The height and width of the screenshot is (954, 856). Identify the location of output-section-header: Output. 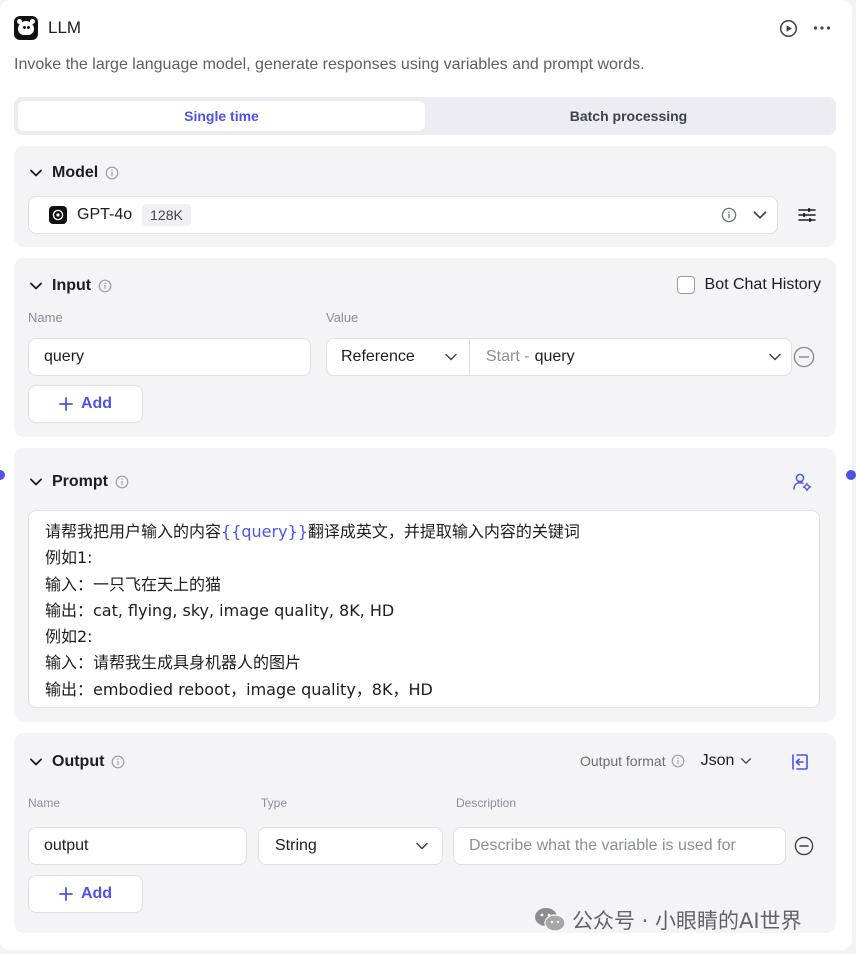
(76, 762).